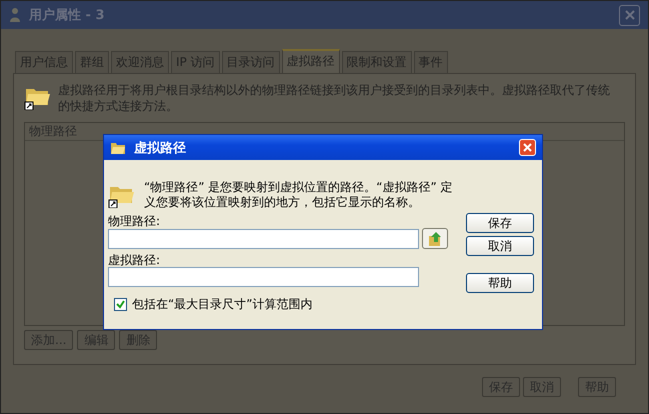 The width and height of the screenshot is (649, 414). I want to click on folder-arrow-icon, so click(435, 238).